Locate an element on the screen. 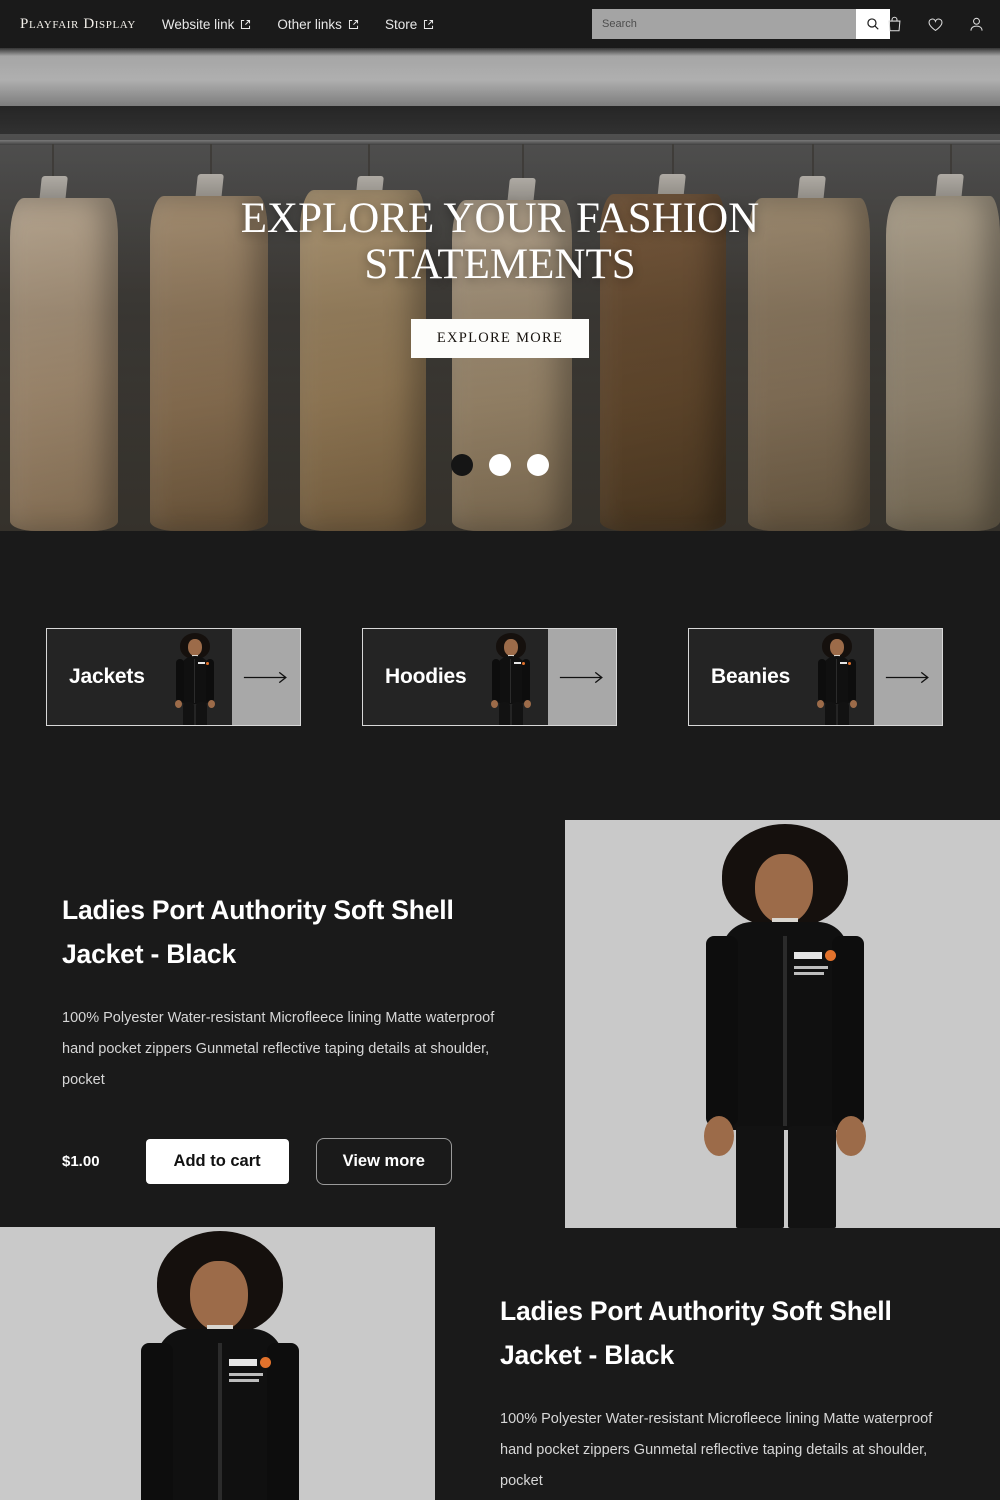 The height and width of the screenshot is (1500, 1000). nav-item-other-links: Other links is located at coordinates (318, 24).